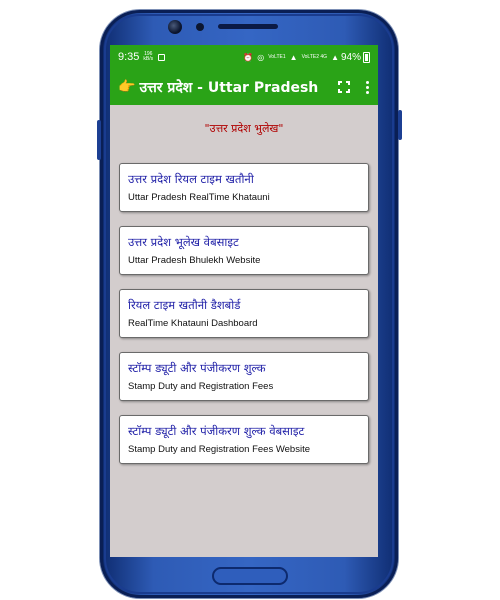 The width and height of the screenshot is (500, 600). I want to click on app-title: उत्तर प्रदेश - Uttar Pradesh, so click(229, 87).